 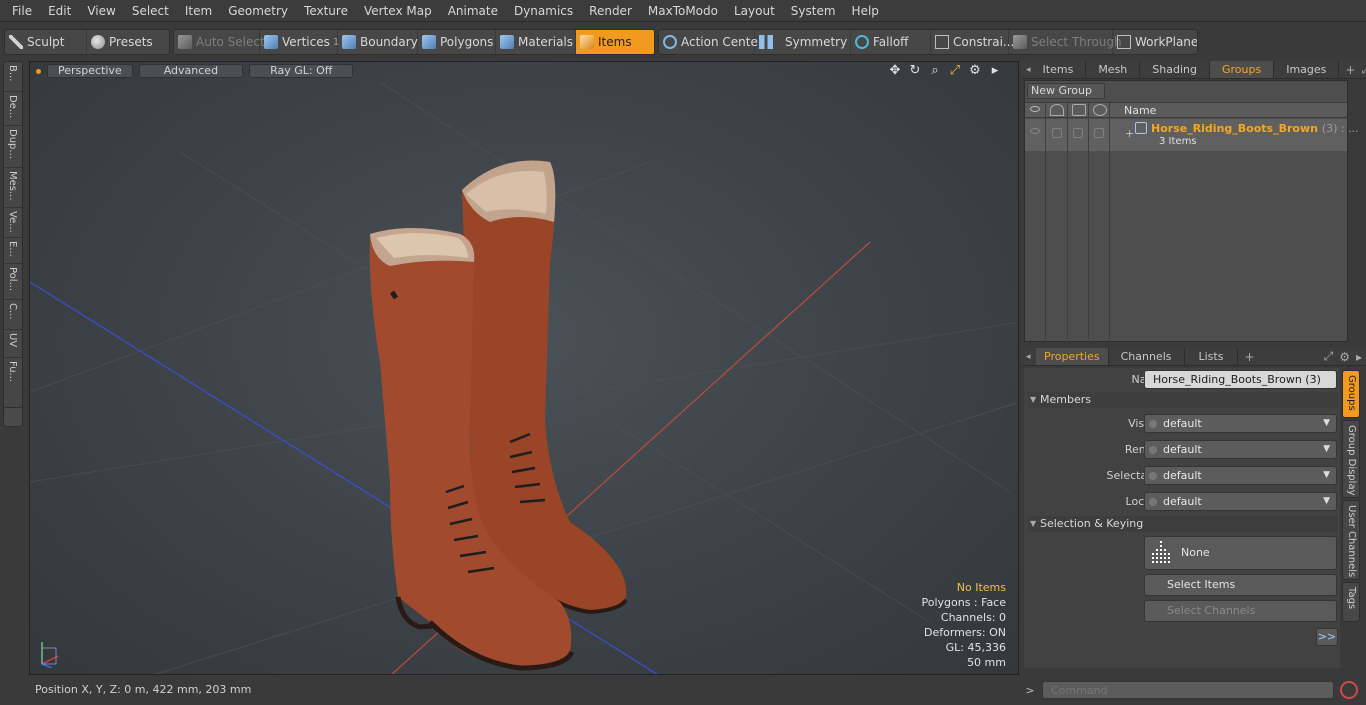 I want to click on action-center-button: Action Center, so click(x=711, y=42).